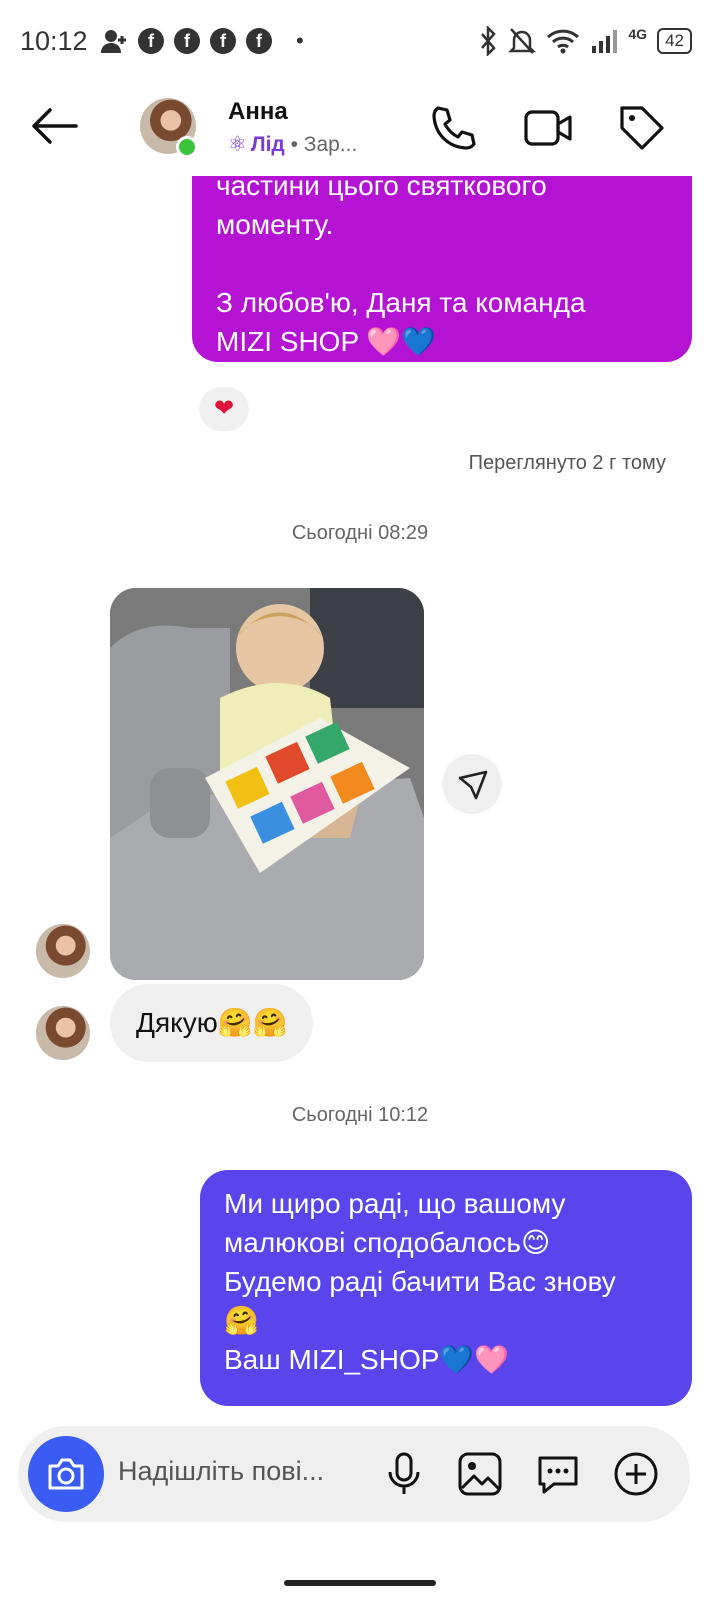 This screenshot has width=720, height=1600. Describe the element at coordinates (202, 41) in the screenshot. I see `notification-icons: f f f f •` at that location.